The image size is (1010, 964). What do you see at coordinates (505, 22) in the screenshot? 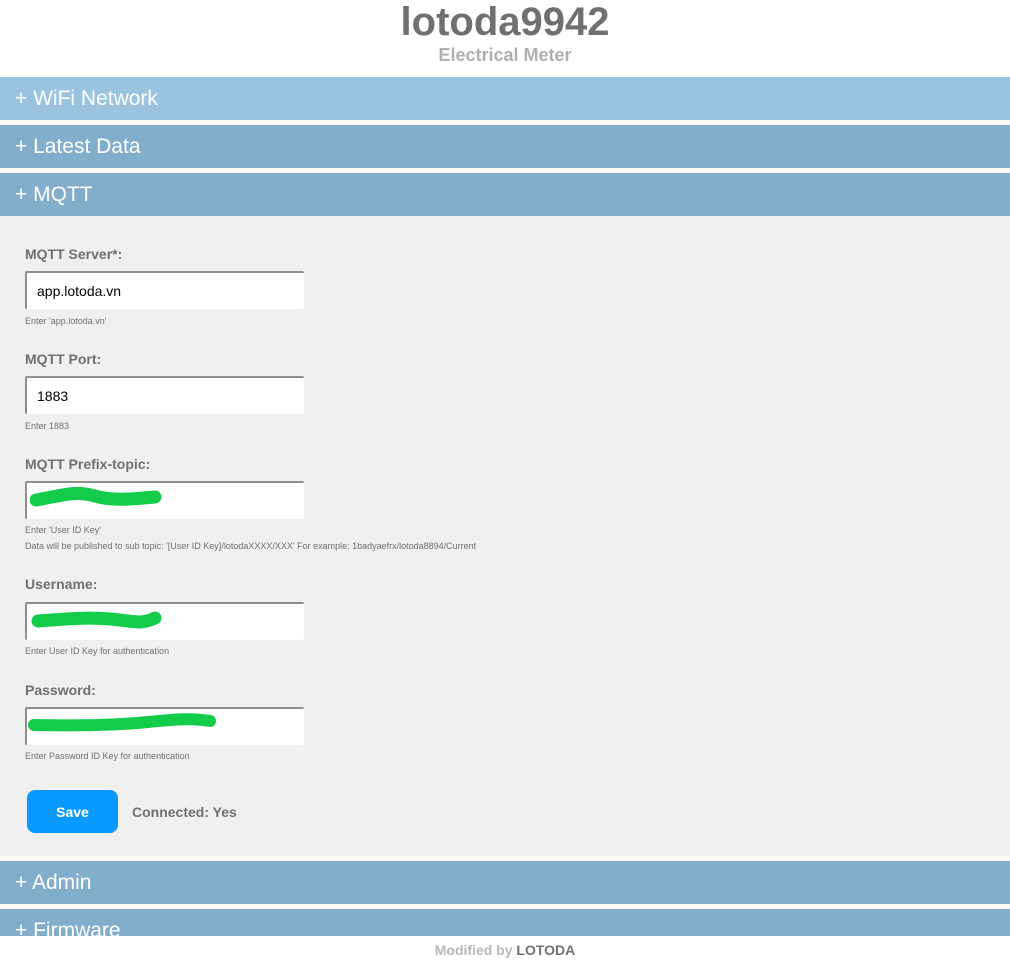
I see `device-title: lotoda9942` at bounding box center [505, 22].